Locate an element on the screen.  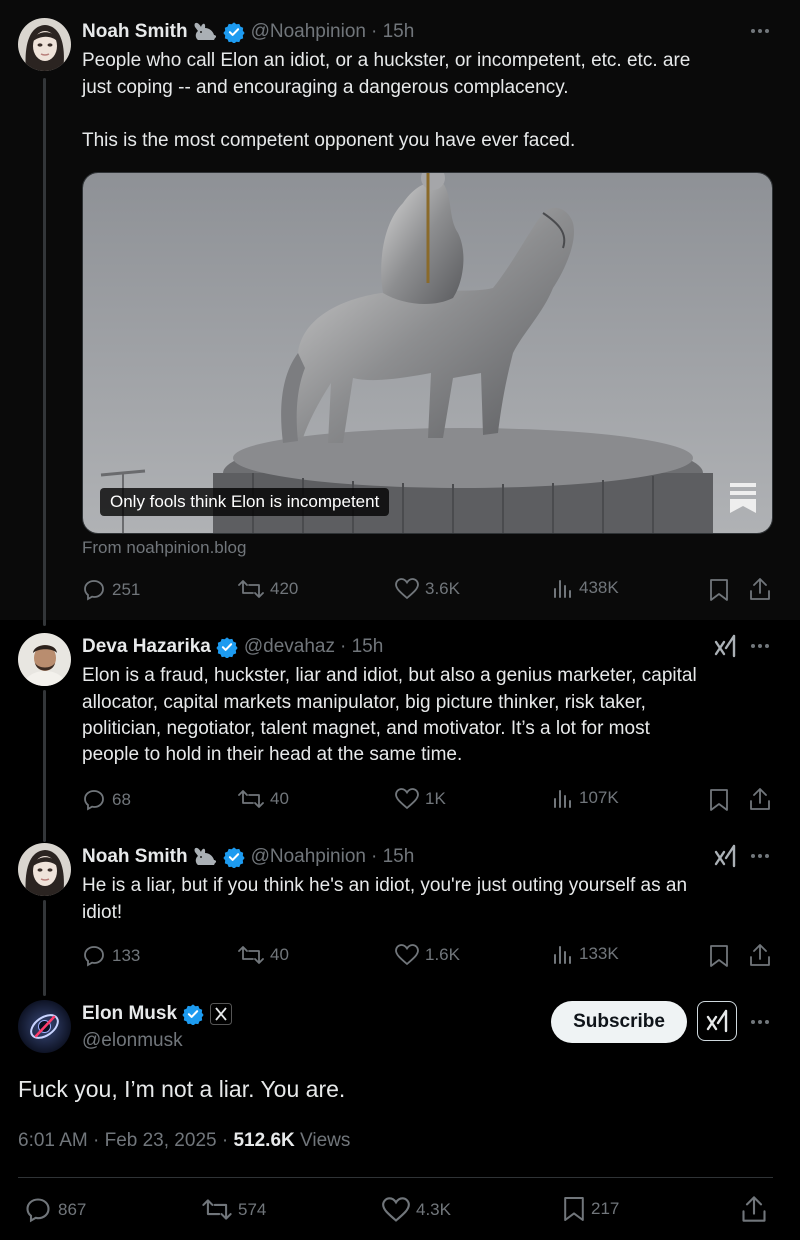
like-count: 1.6K is located at coordinates (442, 954).